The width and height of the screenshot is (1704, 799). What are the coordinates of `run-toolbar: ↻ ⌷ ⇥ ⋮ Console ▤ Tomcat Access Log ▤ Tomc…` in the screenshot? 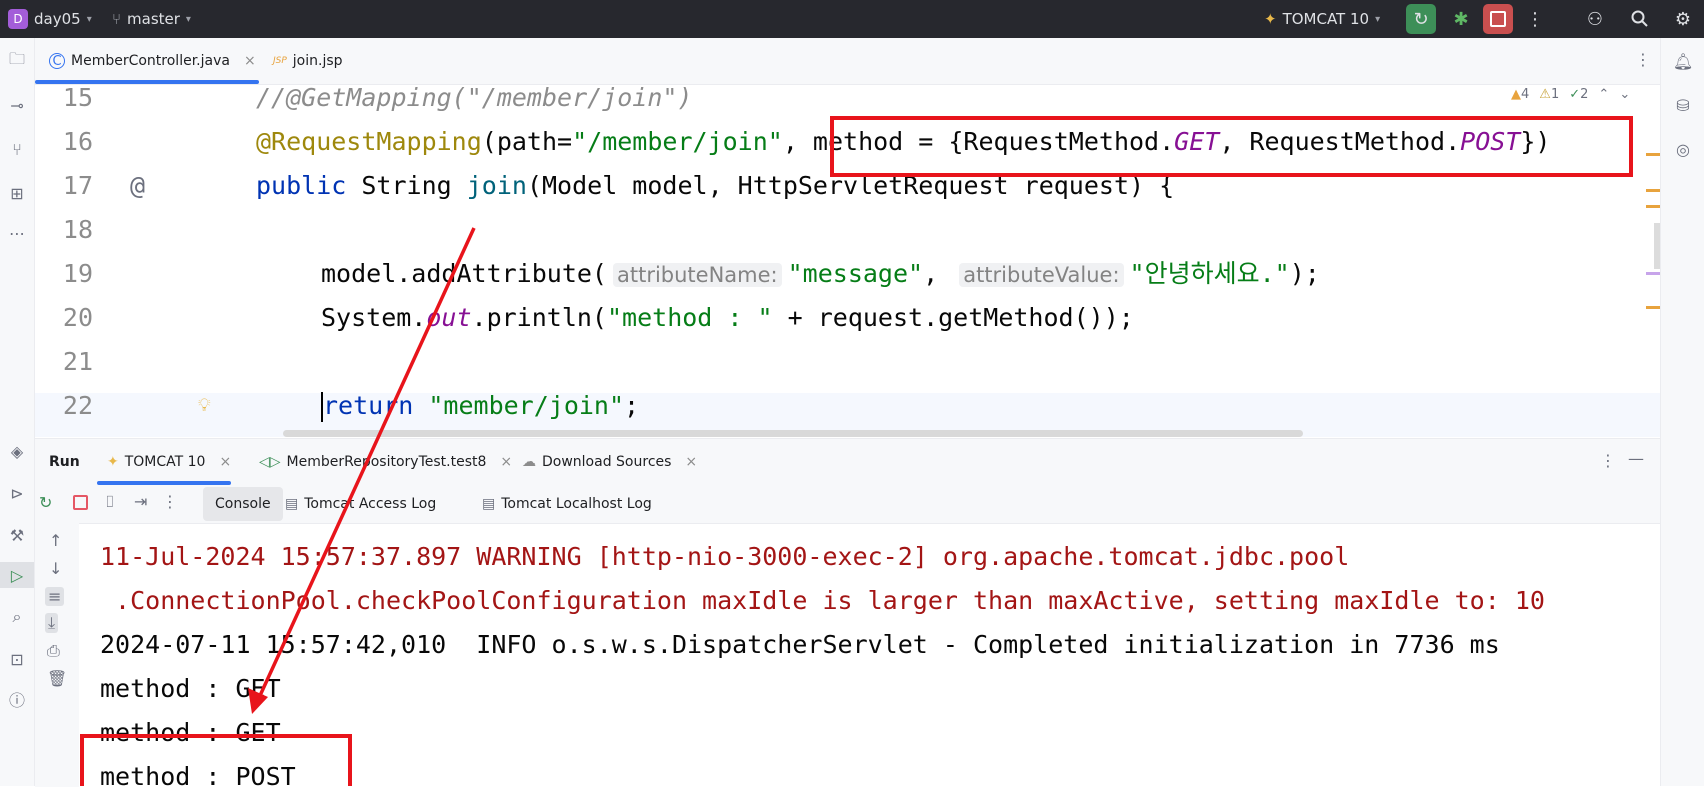 It's located at (847, 504).